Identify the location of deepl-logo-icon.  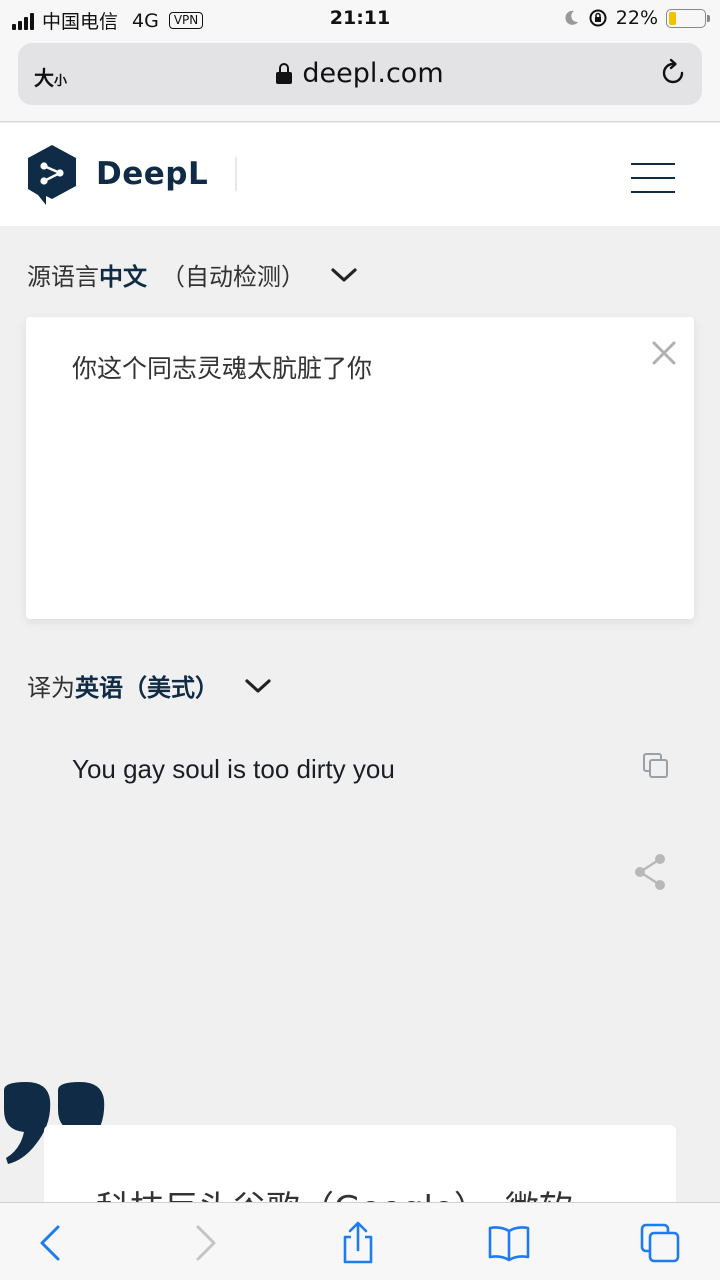
(52, 175).